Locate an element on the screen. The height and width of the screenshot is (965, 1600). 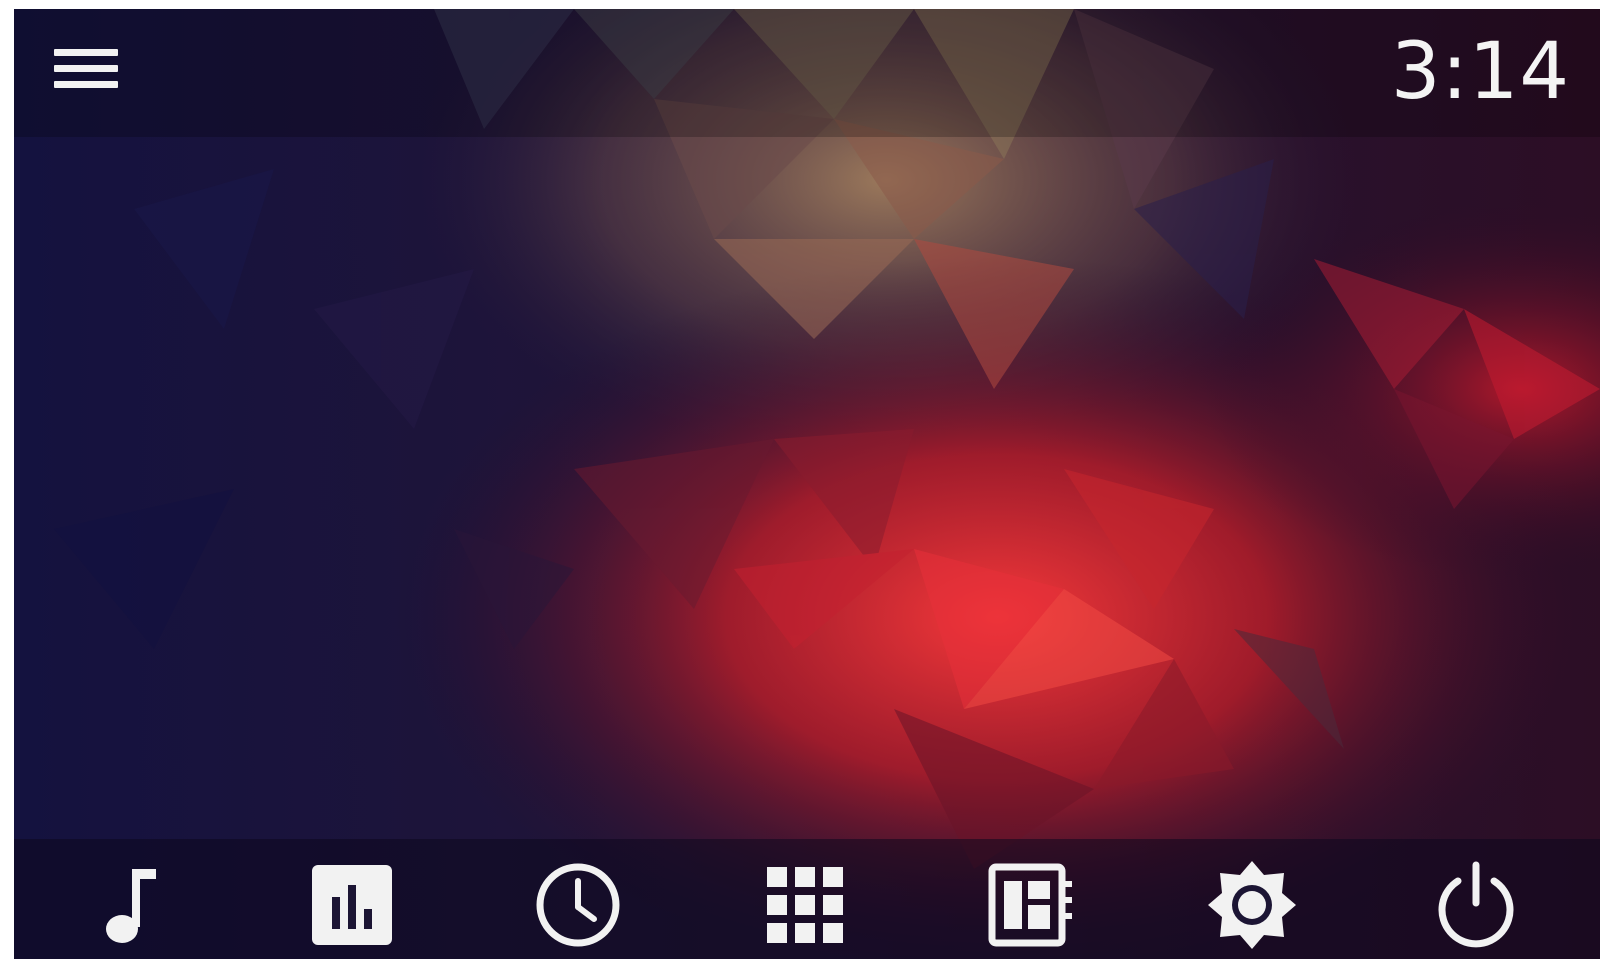
status-bar: 3:14 is located at coordinates (807, 73).